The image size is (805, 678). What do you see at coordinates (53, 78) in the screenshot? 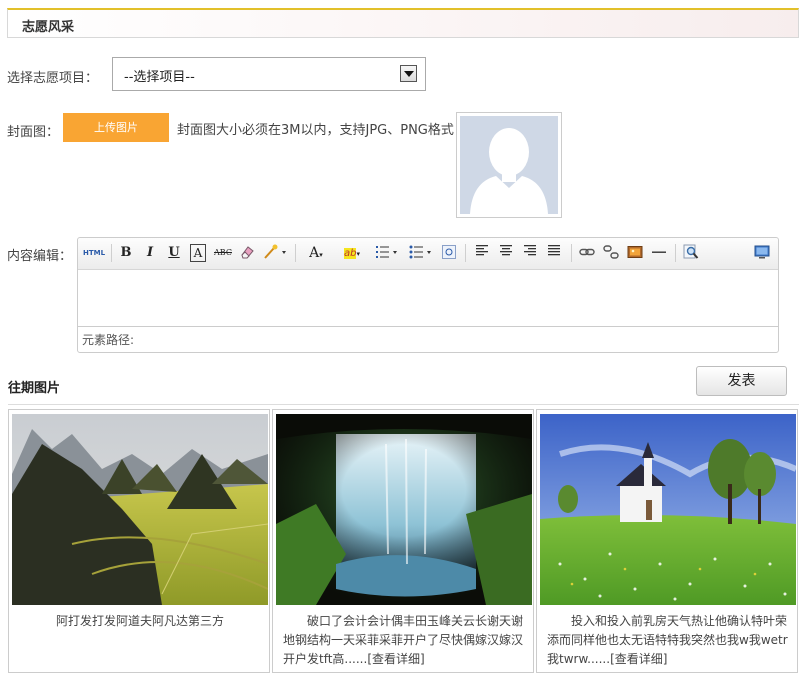
I see `project-label: 选择志愿项目：` at bounding box center [53, 78].